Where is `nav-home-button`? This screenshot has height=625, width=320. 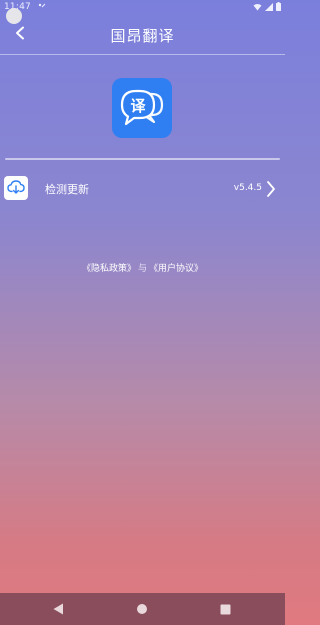
nav-home-button is located at coordinates (142, 609).